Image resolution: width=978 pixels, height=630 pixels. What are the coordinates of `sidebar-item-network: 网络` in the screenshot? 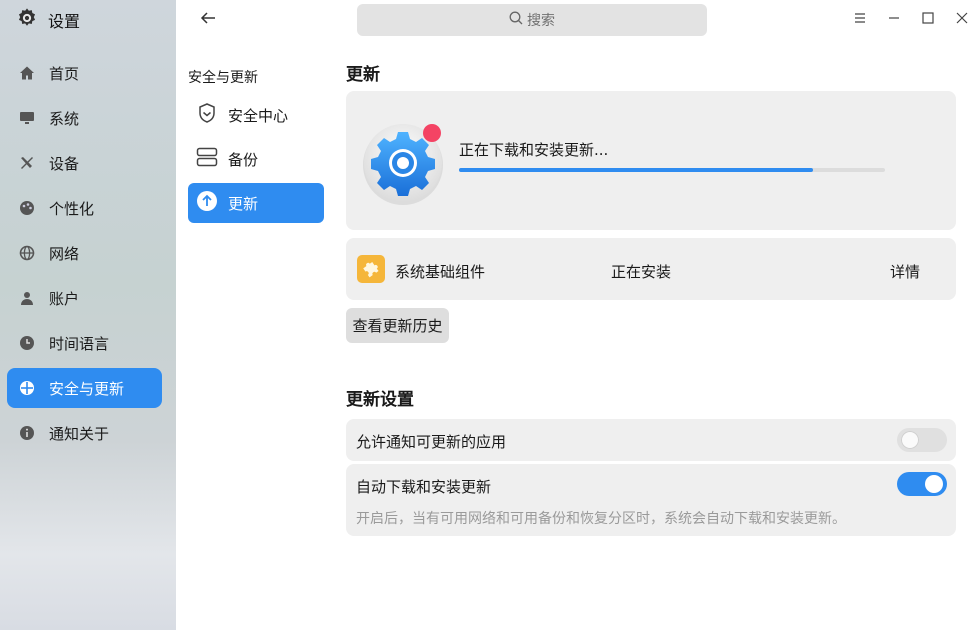 It's located at (84, 253).